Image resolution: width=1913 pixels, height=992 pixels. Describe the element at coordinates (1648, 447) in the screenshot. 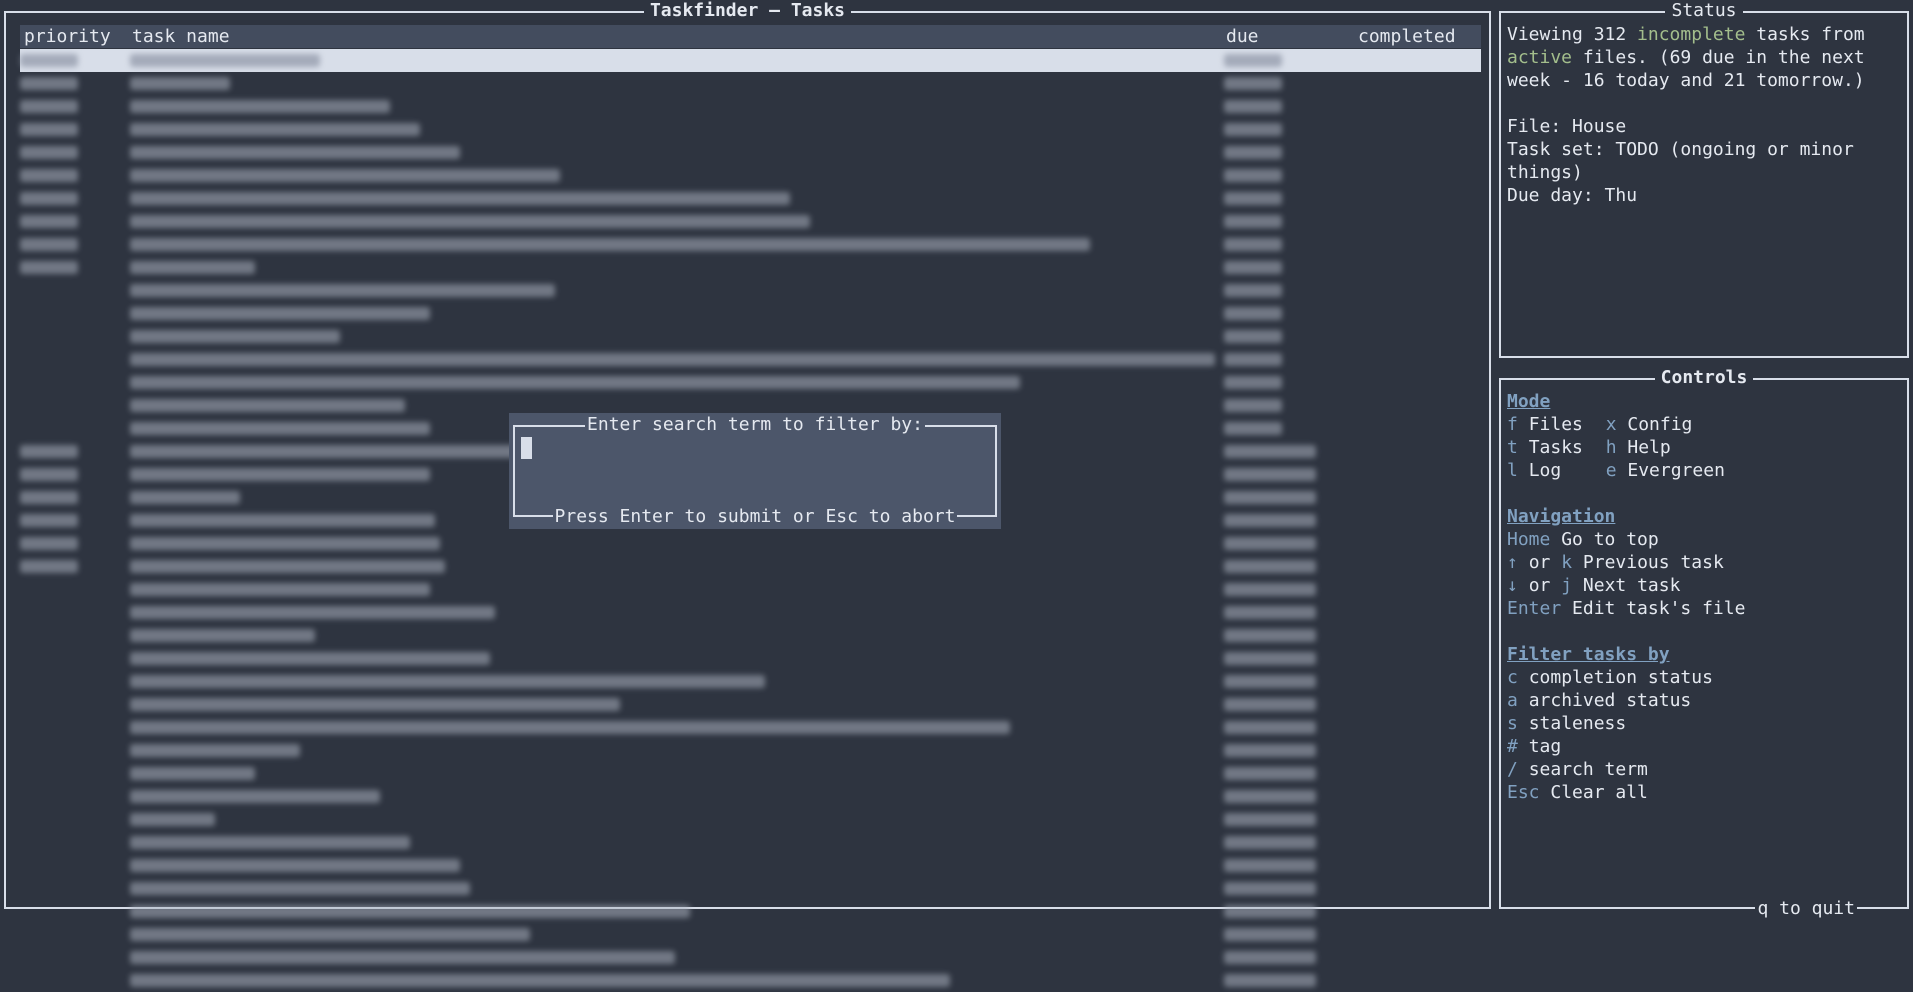

I see `mode-help-label: Help` at that location.